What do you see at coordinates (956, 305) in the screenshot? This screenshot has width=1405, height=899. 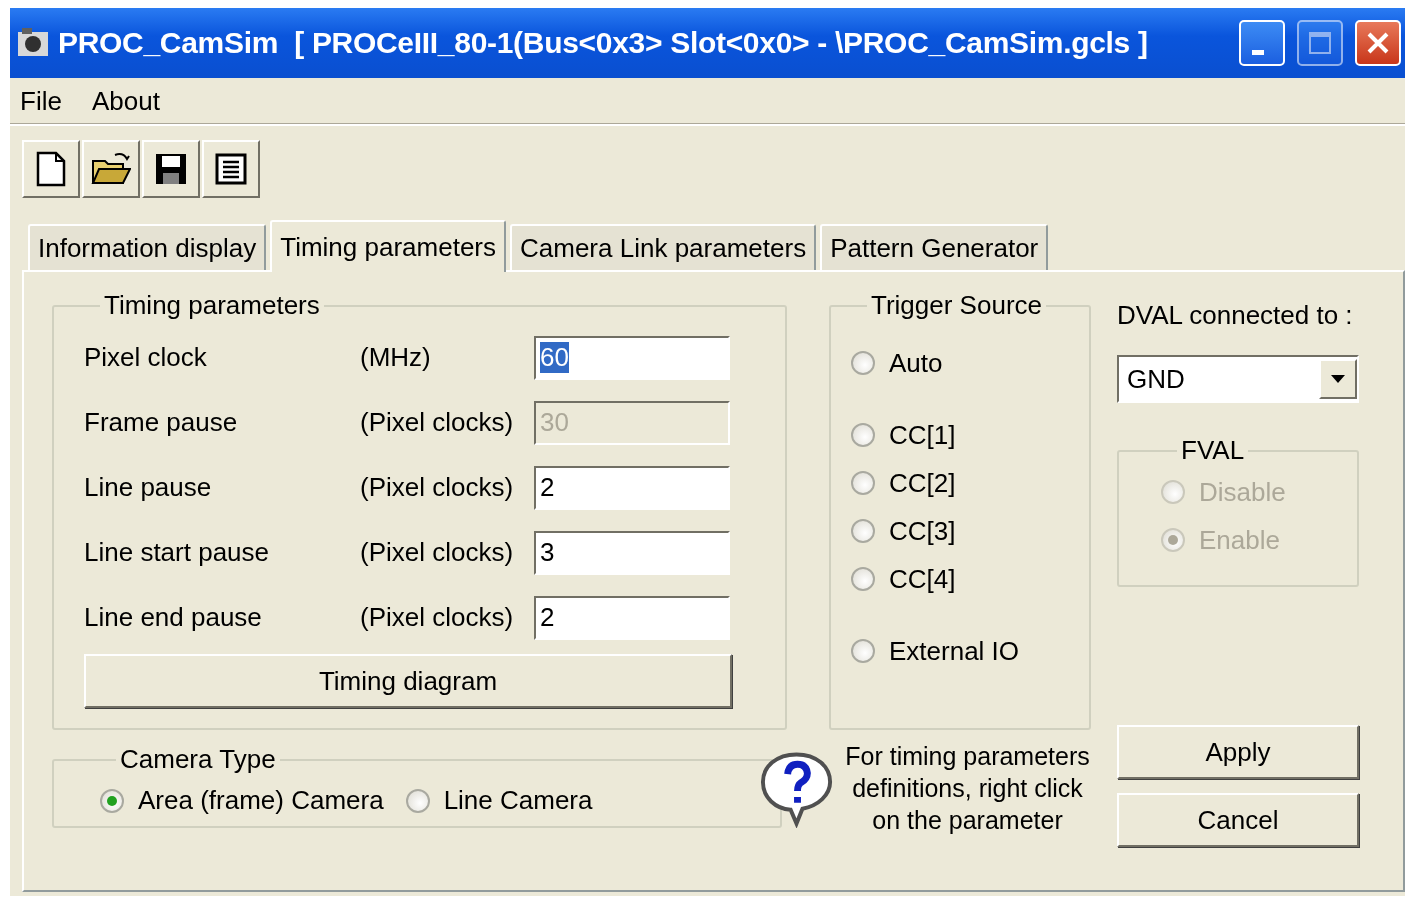 I see `group-title: Trigger Source` at bounding box center [956, 305].